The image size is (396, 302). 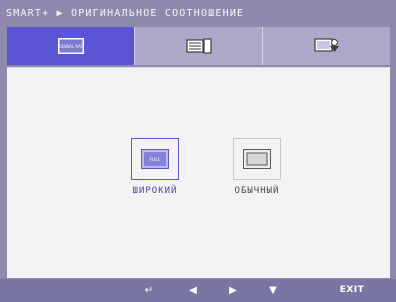 I want to click on tab-original-ratio: ORIGINAL RATIO, so click(x=71, y=46).